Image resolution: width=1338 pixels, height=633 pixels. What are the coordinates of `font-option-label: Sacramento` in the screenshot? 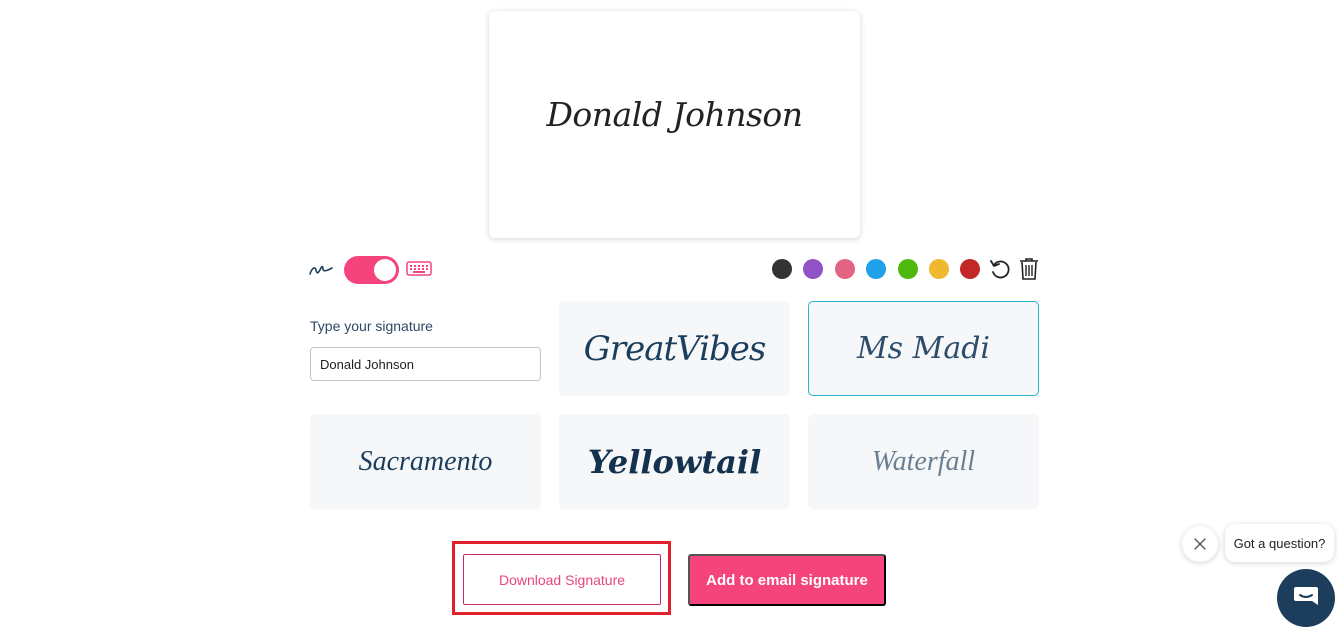 It's located at (425, 461).